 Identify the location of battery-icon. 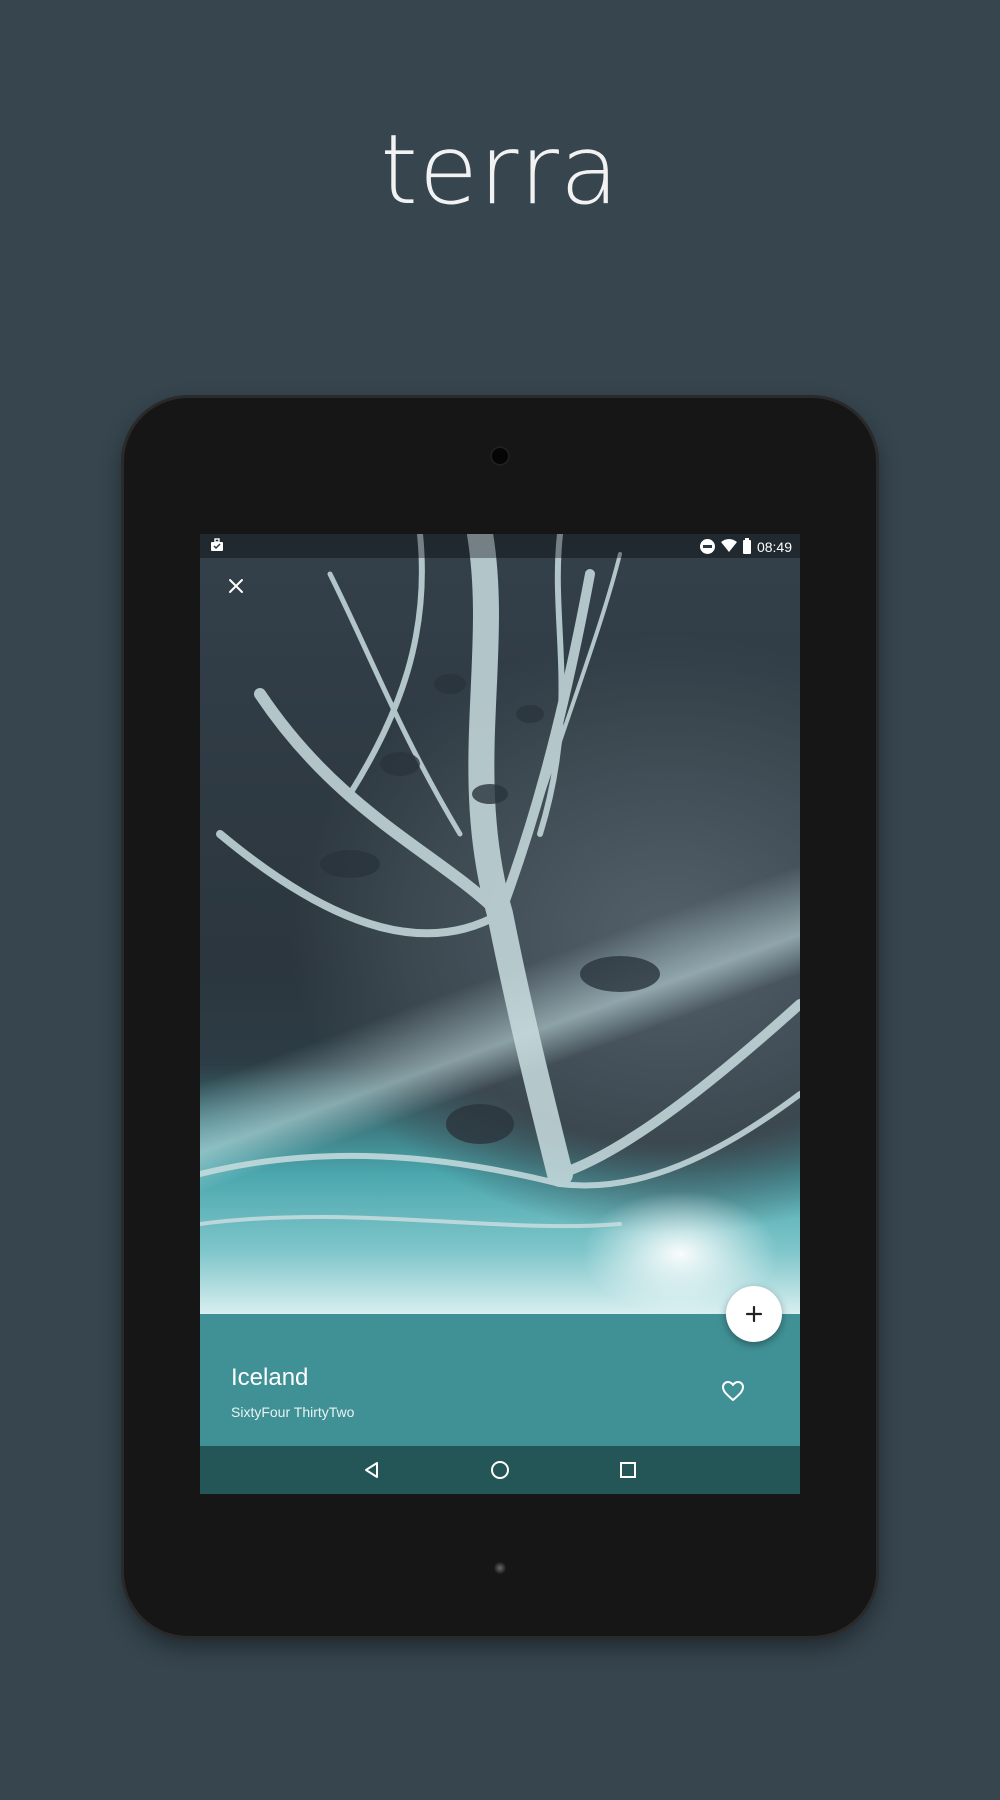
(746, 545).